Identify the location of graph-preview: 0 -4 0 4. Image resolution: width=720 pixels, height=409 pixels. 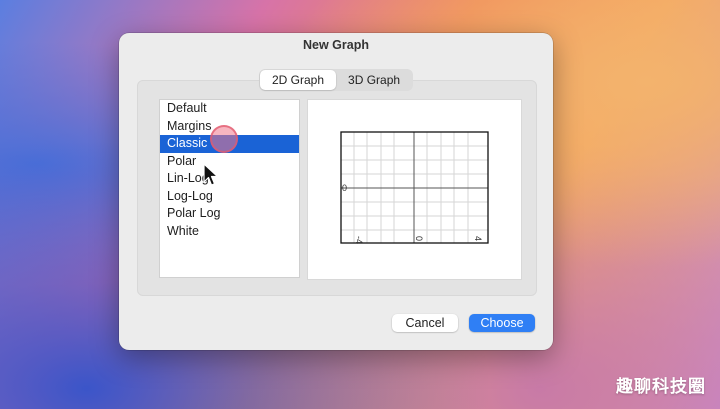
(414, 189).